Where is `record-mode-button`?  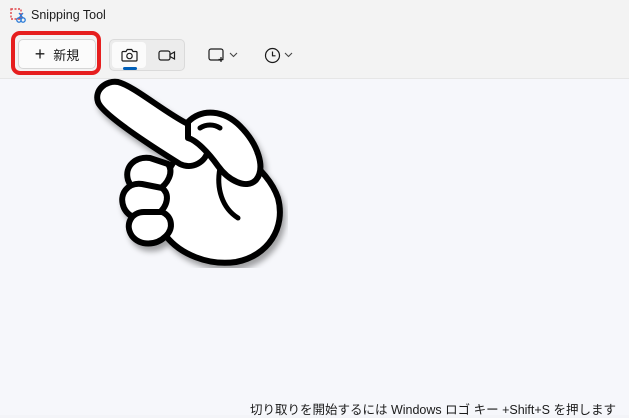 record-mode-button is located at coordinates (167, 55).